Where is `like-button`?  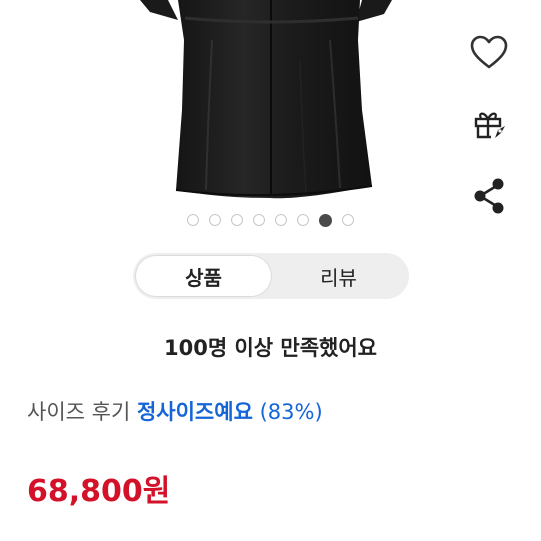 like-button is located at coordinates (489, 52).